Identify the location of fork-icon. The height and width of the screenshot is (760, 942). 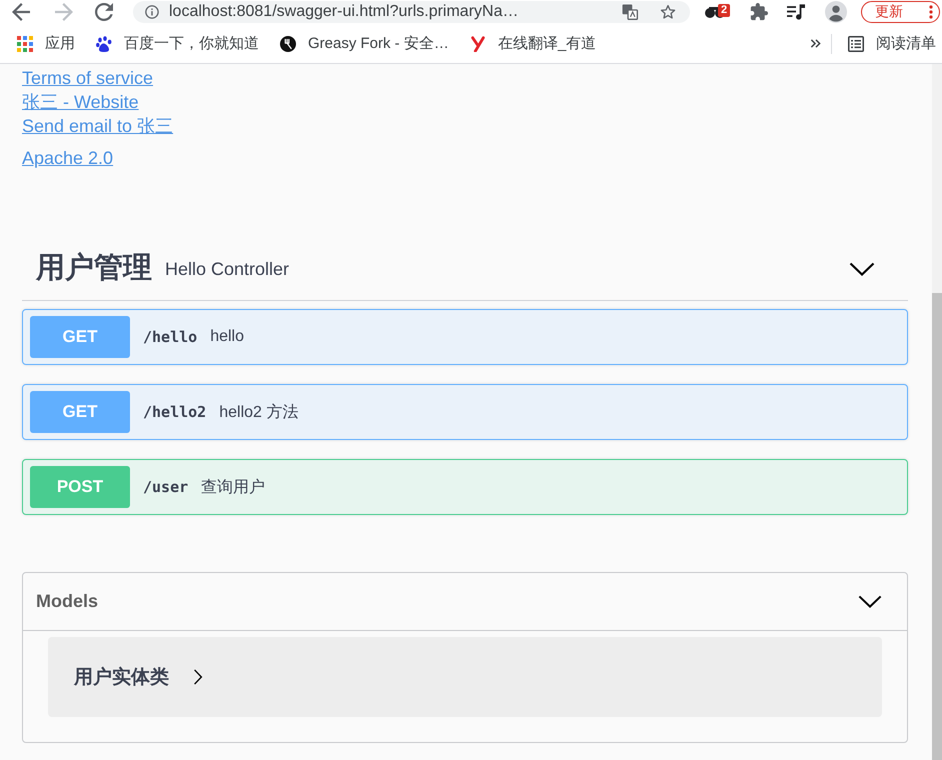
(288, 44).